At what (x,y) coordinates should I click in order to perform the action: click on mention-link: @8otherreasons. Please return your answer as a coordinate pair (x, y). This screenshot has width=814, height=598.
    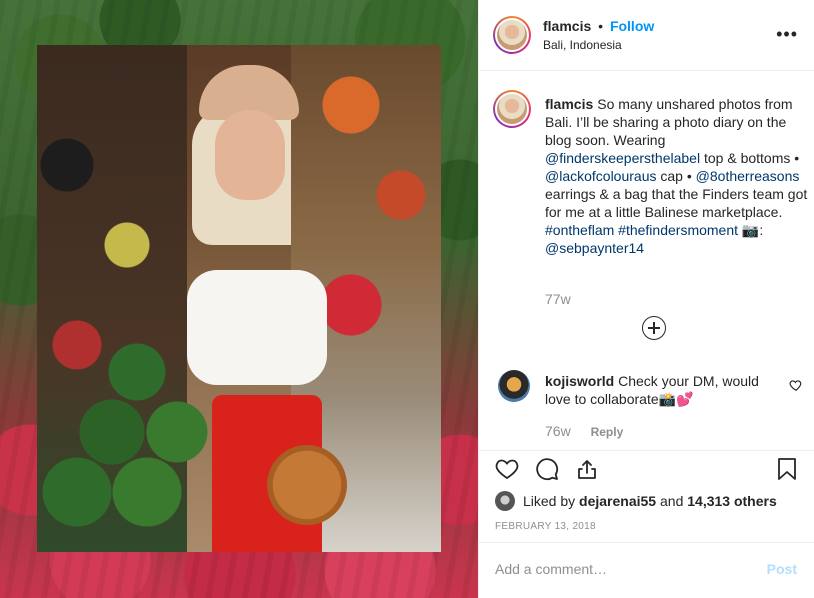
    Looking at the image, I should click on (748, 176).